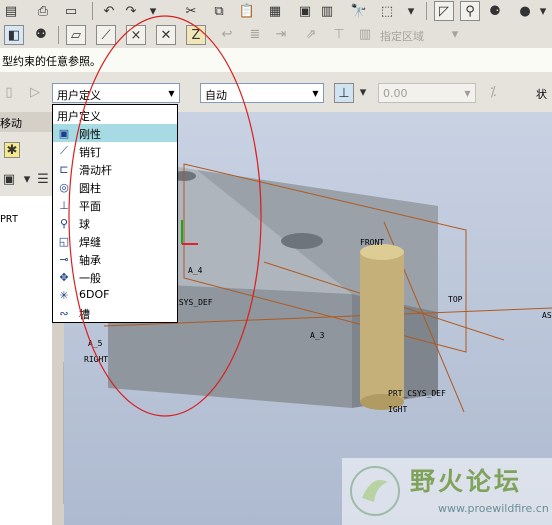 The height and width of the screenshot is (525, 552). Describe the element at coordinates (402, 36) in the screenshot. I see `specified-region-label: 指定区域` at that location.